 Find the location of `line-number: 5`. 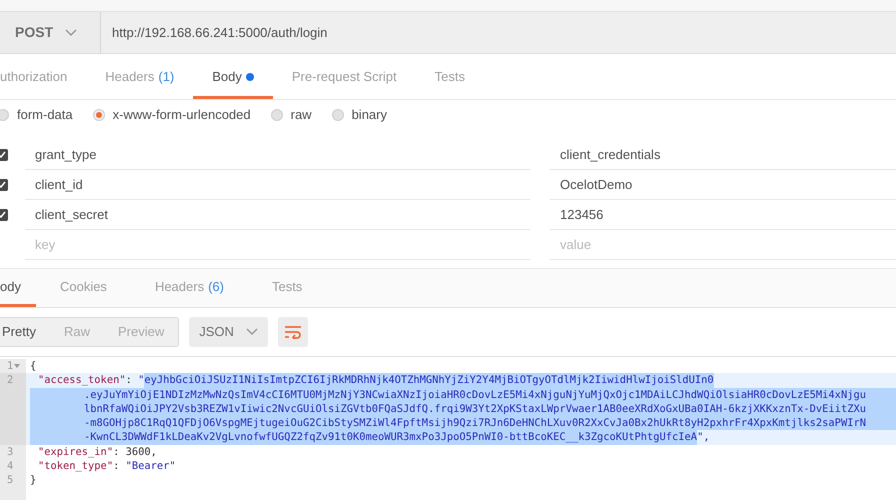

line-number: 5 is located at coordinates (10, 480).